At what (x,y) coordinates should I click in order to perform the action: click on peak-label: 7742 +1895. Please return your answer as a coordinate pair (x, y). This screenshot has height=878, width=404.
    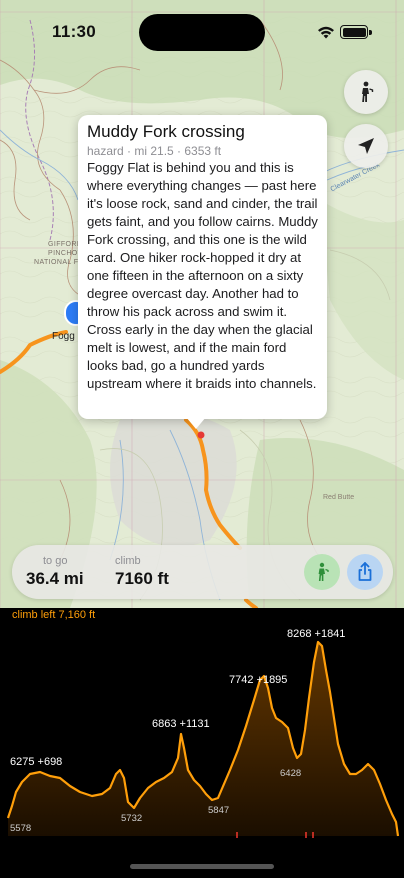
    Looking at the image, I should click on (258, 680).